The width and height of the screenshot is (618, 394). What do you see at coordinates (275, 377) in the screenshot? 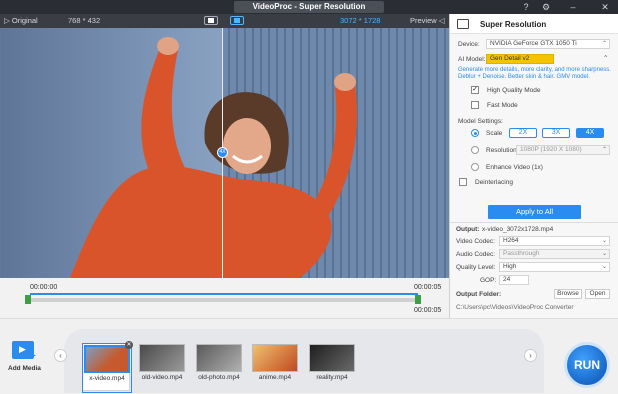
I see `media-name: anime.mp4` at bounding box center [275, 377].